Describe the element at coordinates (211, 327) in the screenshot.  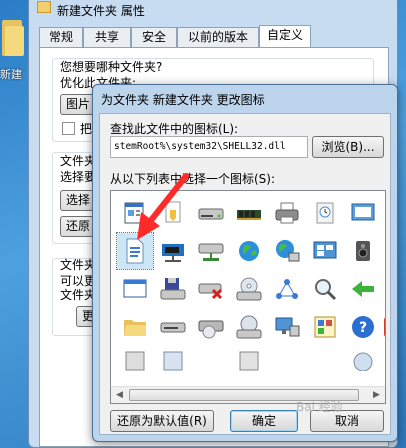
I see `dvd-drive-icon` at that location.